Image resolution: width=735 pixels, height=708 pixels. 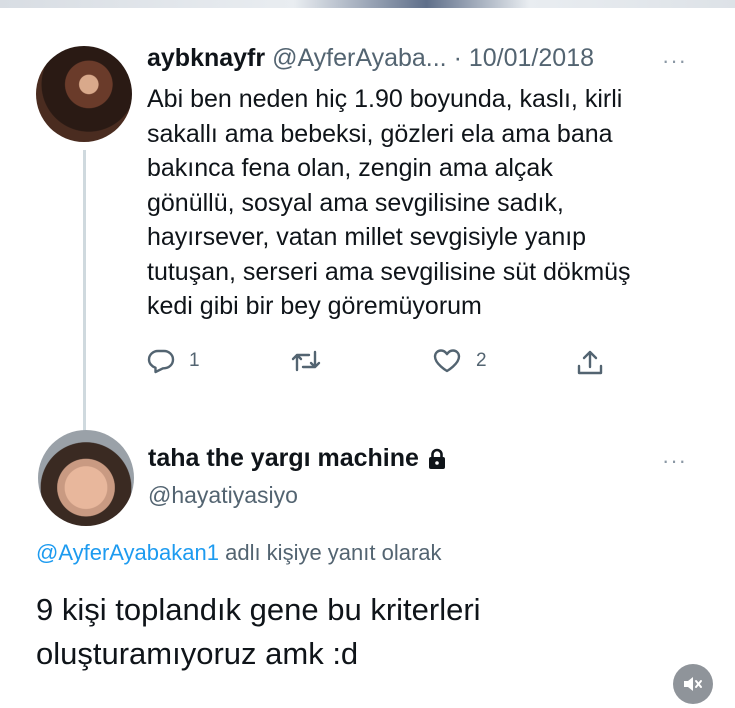 I want to click on retweet-icon, so click(x=306, y=361).